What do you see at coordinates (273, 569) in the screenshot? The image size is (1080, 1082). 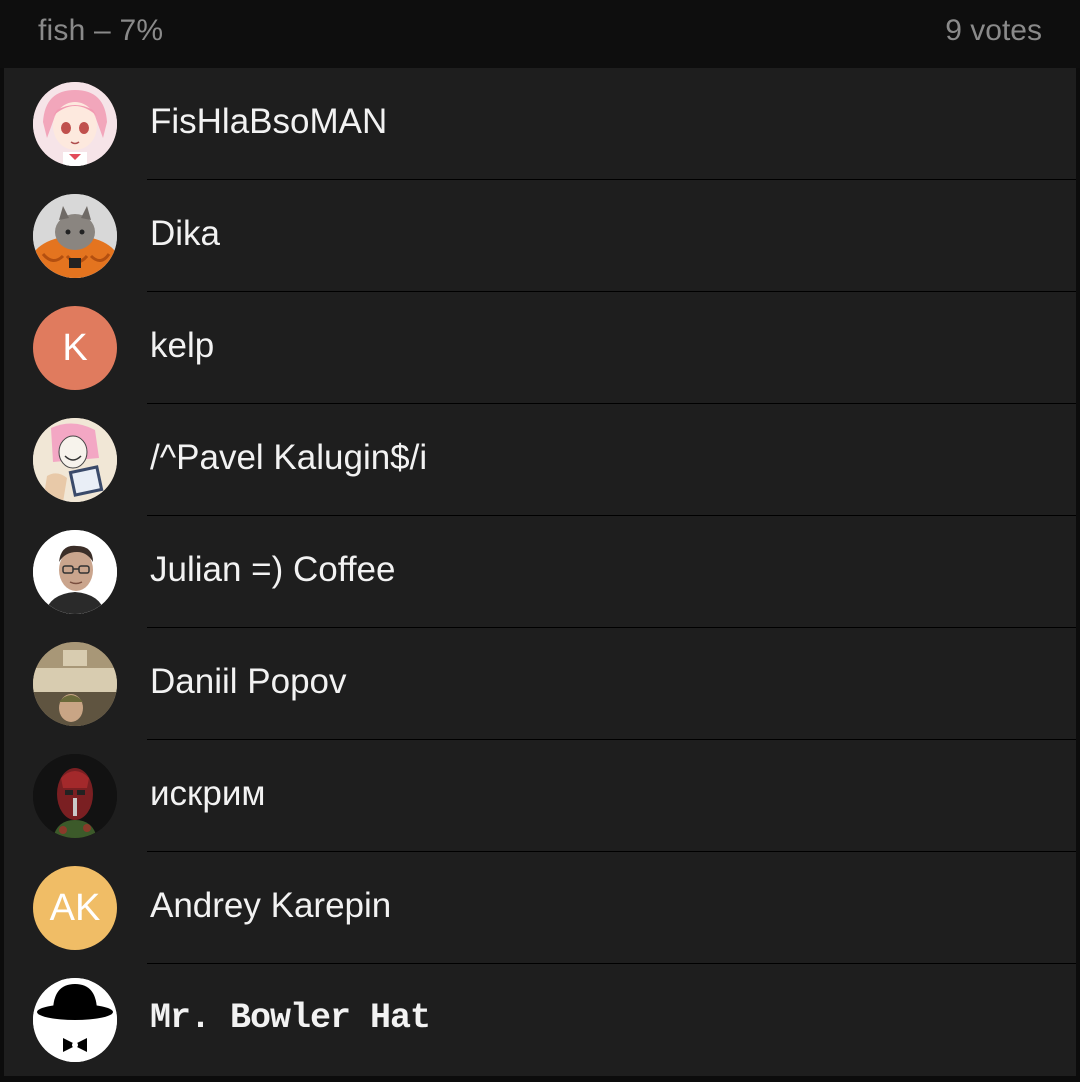 I see `voter-name: Julian =) Coffee` at bounding box center [273, 569].